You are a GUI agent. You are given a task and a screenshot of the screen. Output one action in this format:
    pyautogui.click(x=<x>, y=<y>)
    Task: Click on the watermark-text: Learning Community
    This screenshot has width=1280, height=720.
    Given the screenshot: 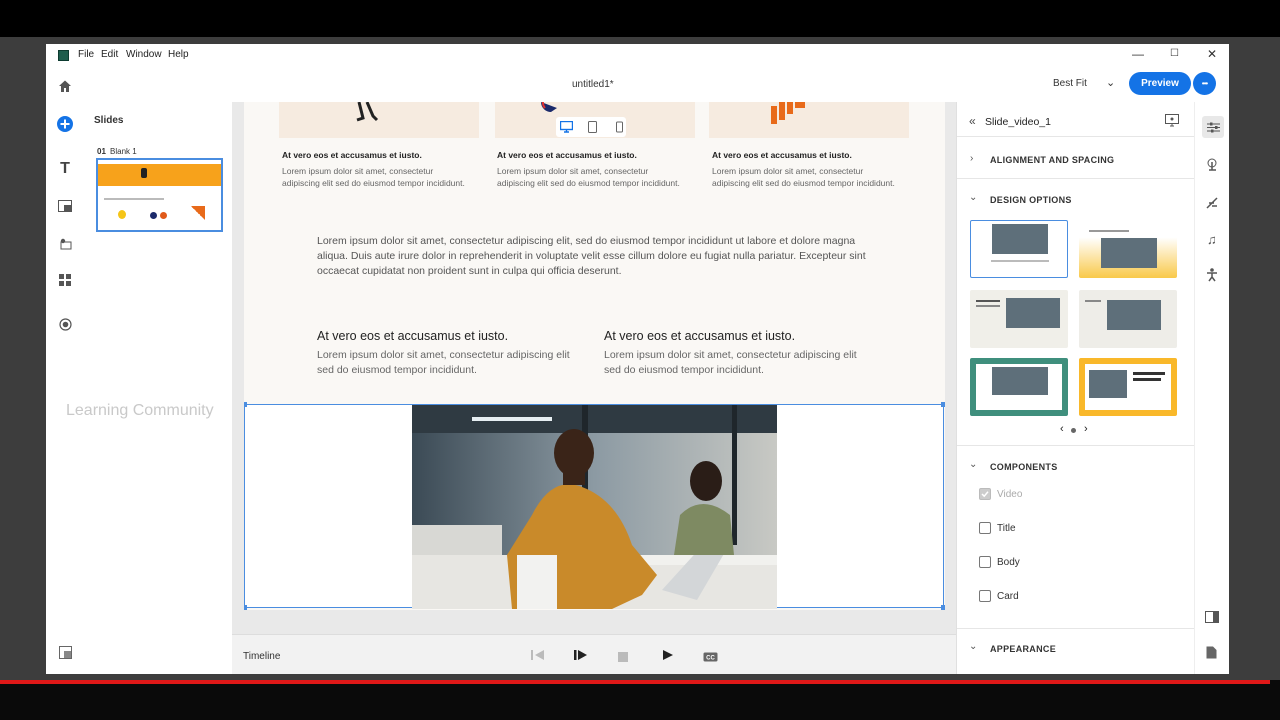 What is the action you would take?
    pyautogui.click(x=140, y=410)
    